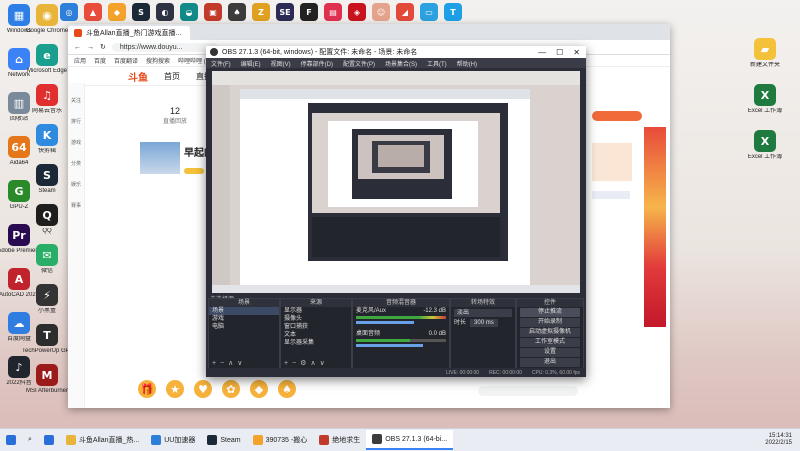 The height and width of the screenshot is (451, 800). Describe the element at coordinates (550, 342) in the screenshot. I see `studio-mode-button: 工作室模式` at that location.